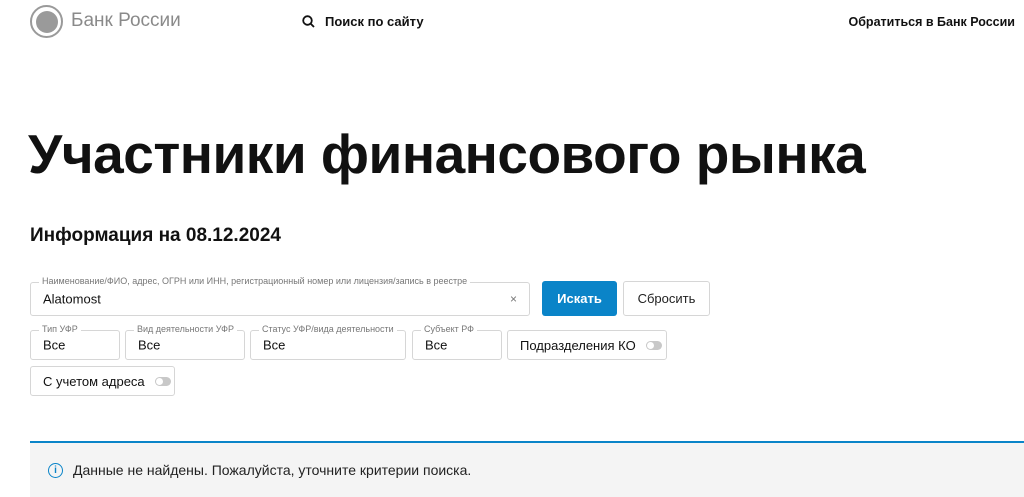  What do you see at coordinates (578, 345) in the screenshot?
I see `toggle-label: Подразделения КО` at bounding box center [578, 345].